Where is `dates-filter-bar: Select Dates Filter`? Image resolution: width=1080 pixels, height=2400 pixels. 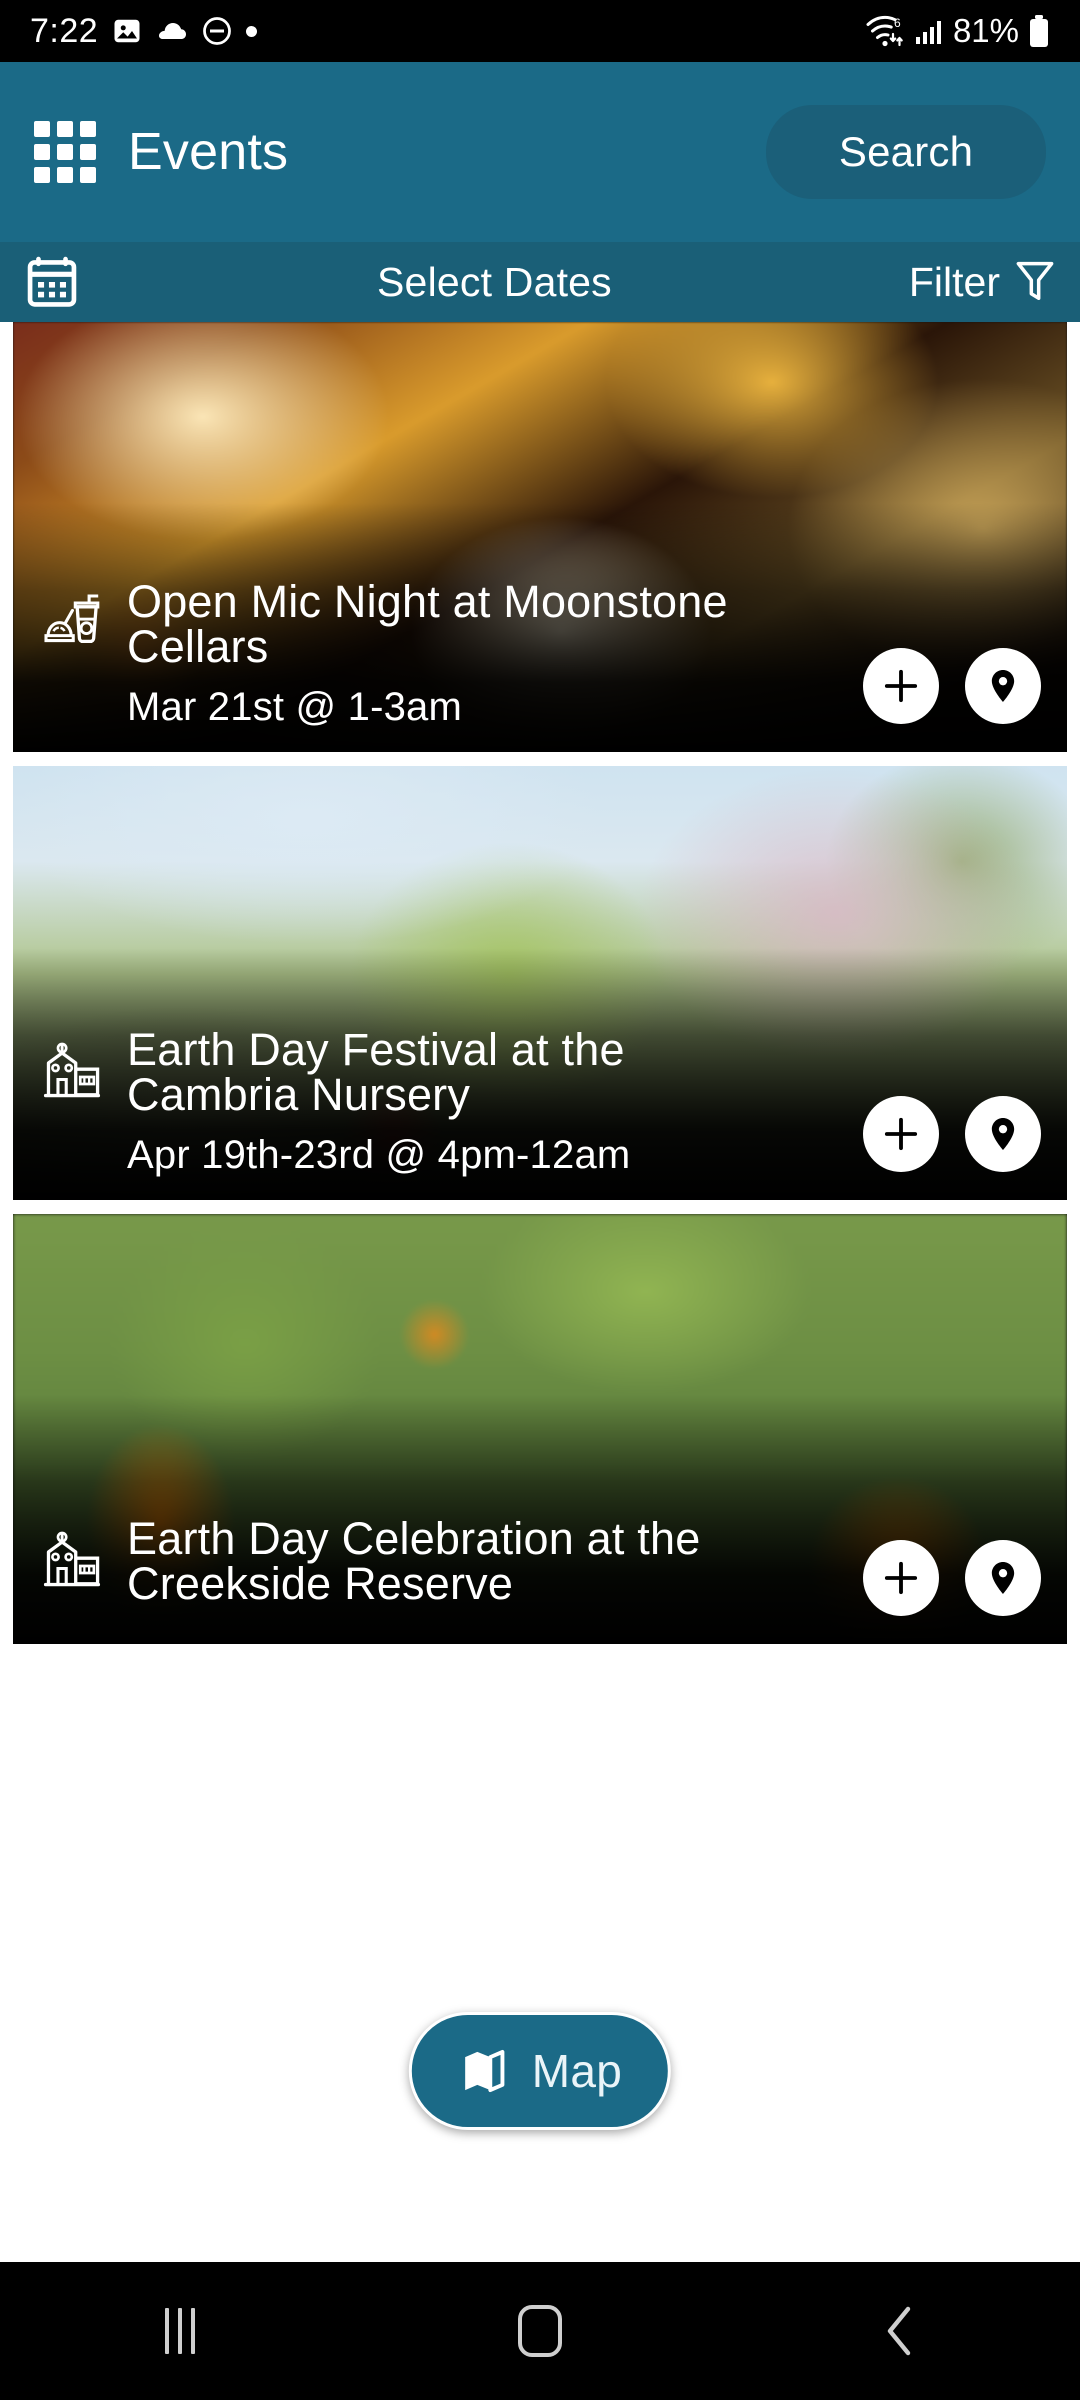
dates-filter-bar: Select Dates Filter is located at coordinates (540, 282).